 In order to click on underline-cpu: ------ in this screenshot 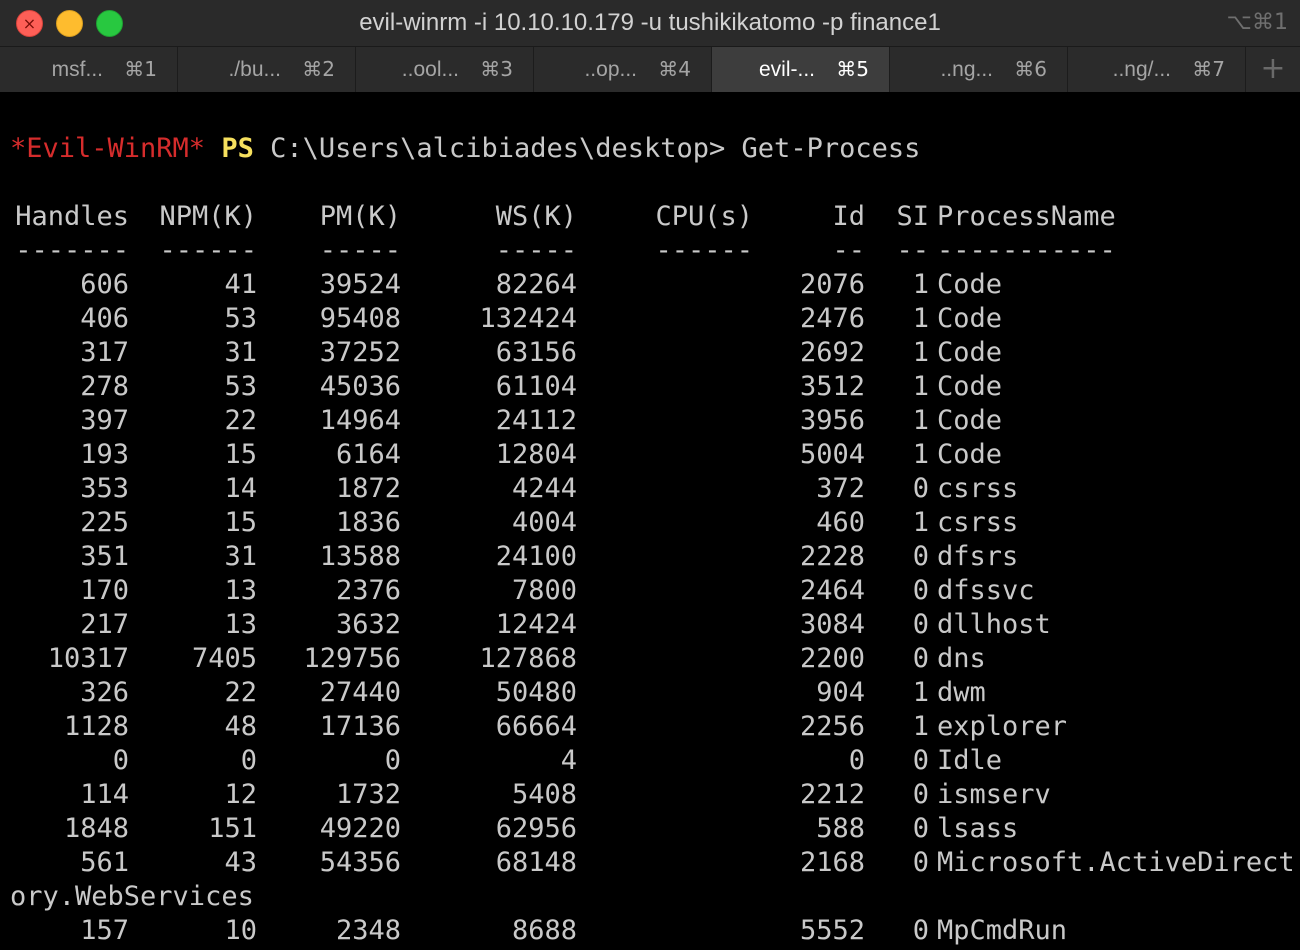, I will do `click(704, 250)`.